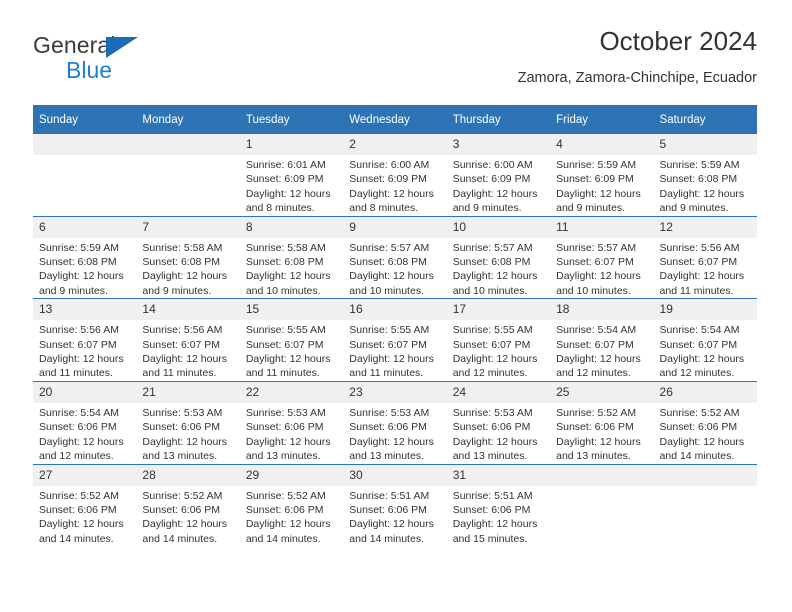 This screenshot has width=792, height=612. Describe the element at coordinates (492, 330) in the screenshot. I see `sunrise-text: Sunrise: 5:55 AM` at that location.